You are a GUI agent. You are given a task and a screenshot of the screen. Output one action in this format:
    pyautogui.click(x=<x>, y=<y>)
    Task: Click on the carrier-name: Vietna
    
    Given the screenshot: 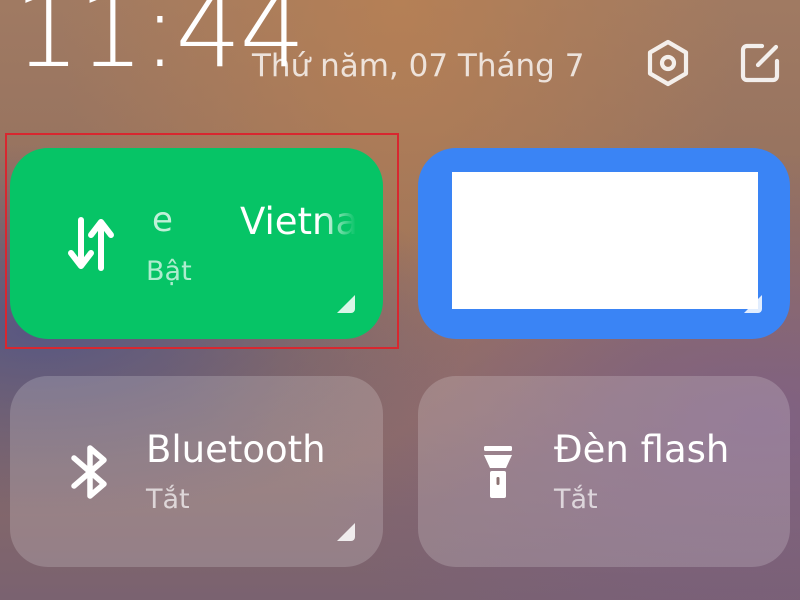 What is the action you would take?
    pyautogui.click(x=298, y=221)
    